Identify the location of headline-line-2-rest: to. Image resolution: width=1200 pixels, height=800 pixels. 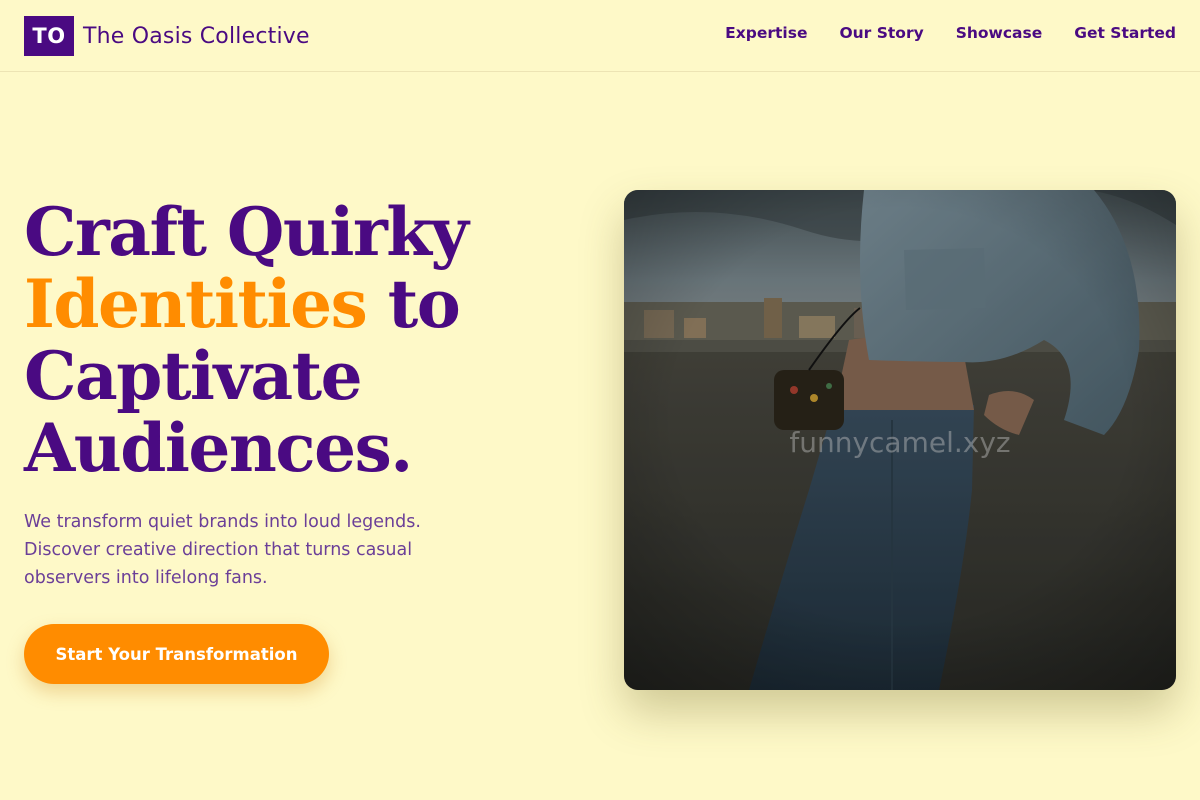
(424, 304).